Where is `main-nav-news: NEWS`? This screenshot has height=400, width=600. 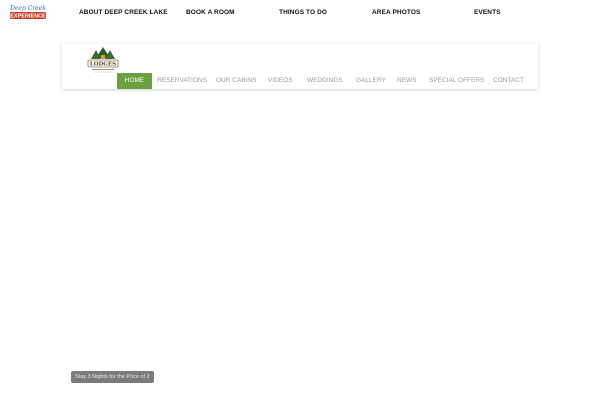
main-nav-news: NEWS is located at coordinates (407, 81).